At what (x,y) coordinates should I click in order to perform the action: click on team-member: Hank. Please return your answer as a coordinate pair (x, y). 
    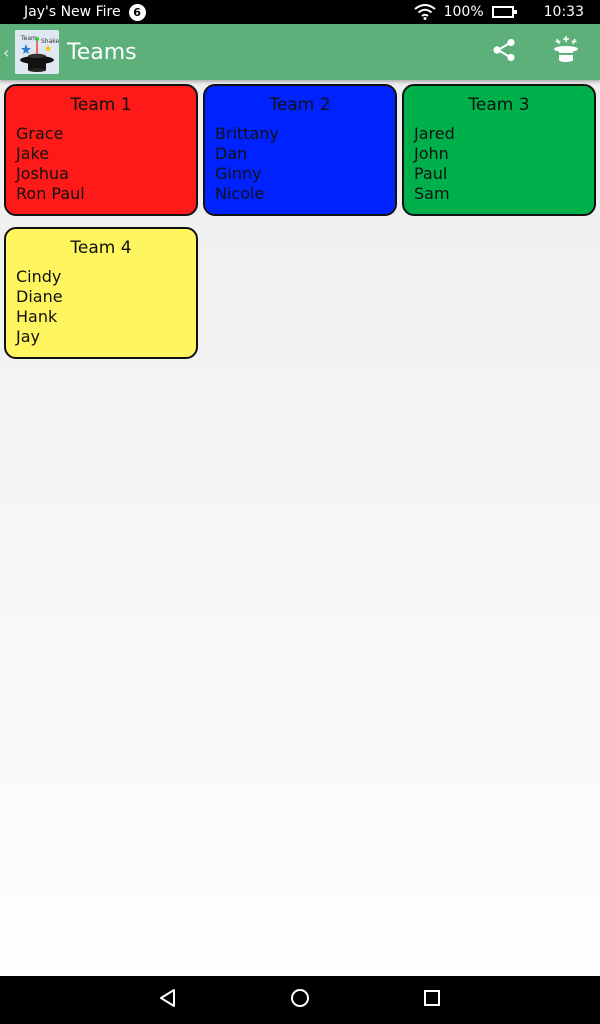
    Looking at the image, I should click on (37, 316).